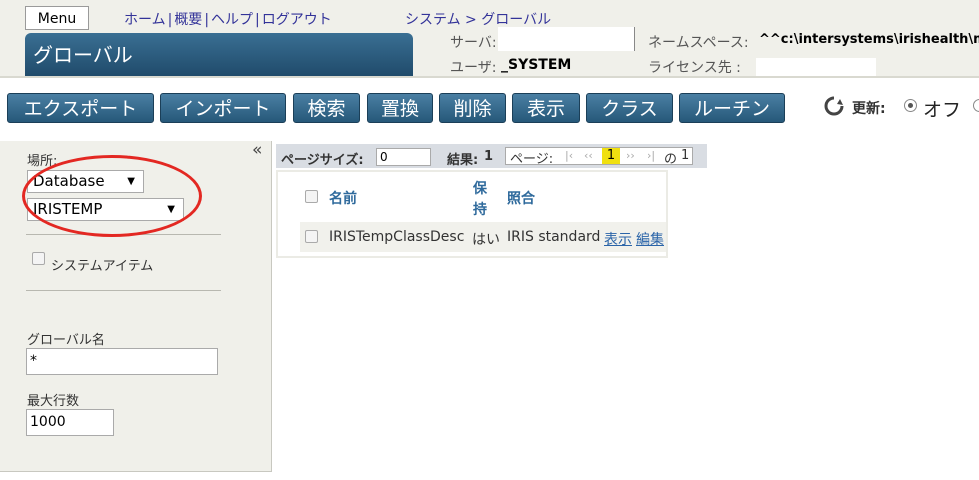  I want to click on system-items-label: システムアイテム, so click(102, 266).